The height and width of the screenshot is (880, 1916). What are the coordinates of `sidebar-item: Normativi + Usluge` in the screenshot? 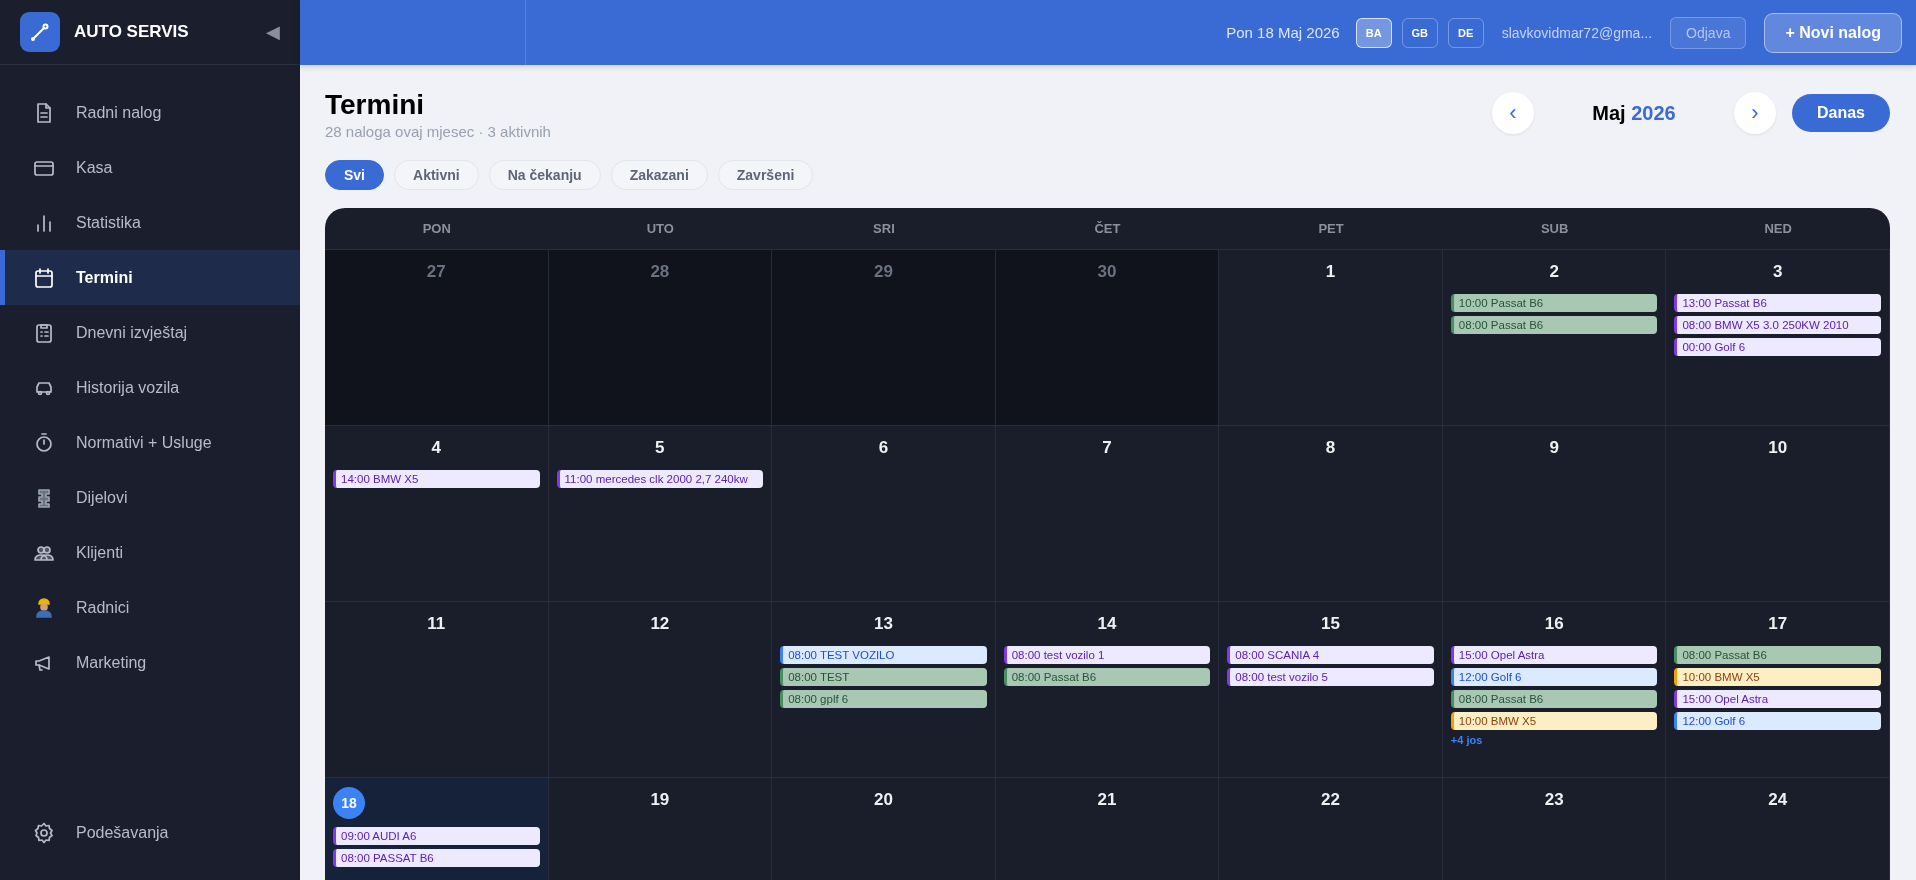 It's located at (150, 442).